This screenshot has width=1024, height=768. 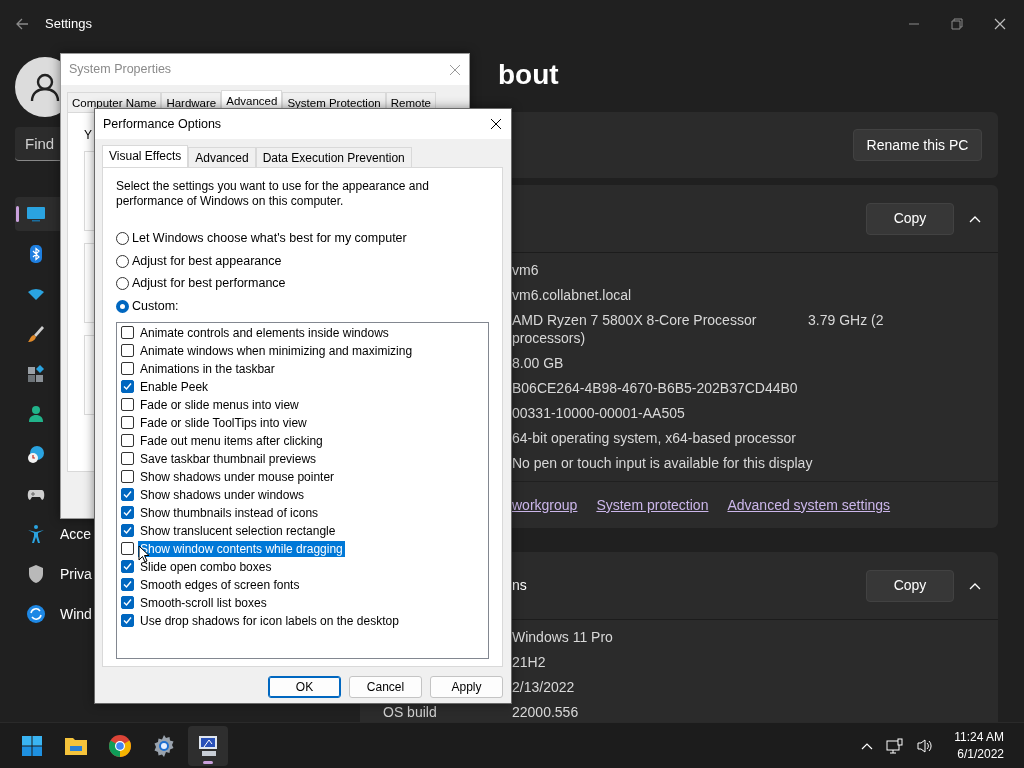 What do you see at coordinates (68, 24) in the screenshot?
I see `window-title: Settings` at bounding box center [68, 24].